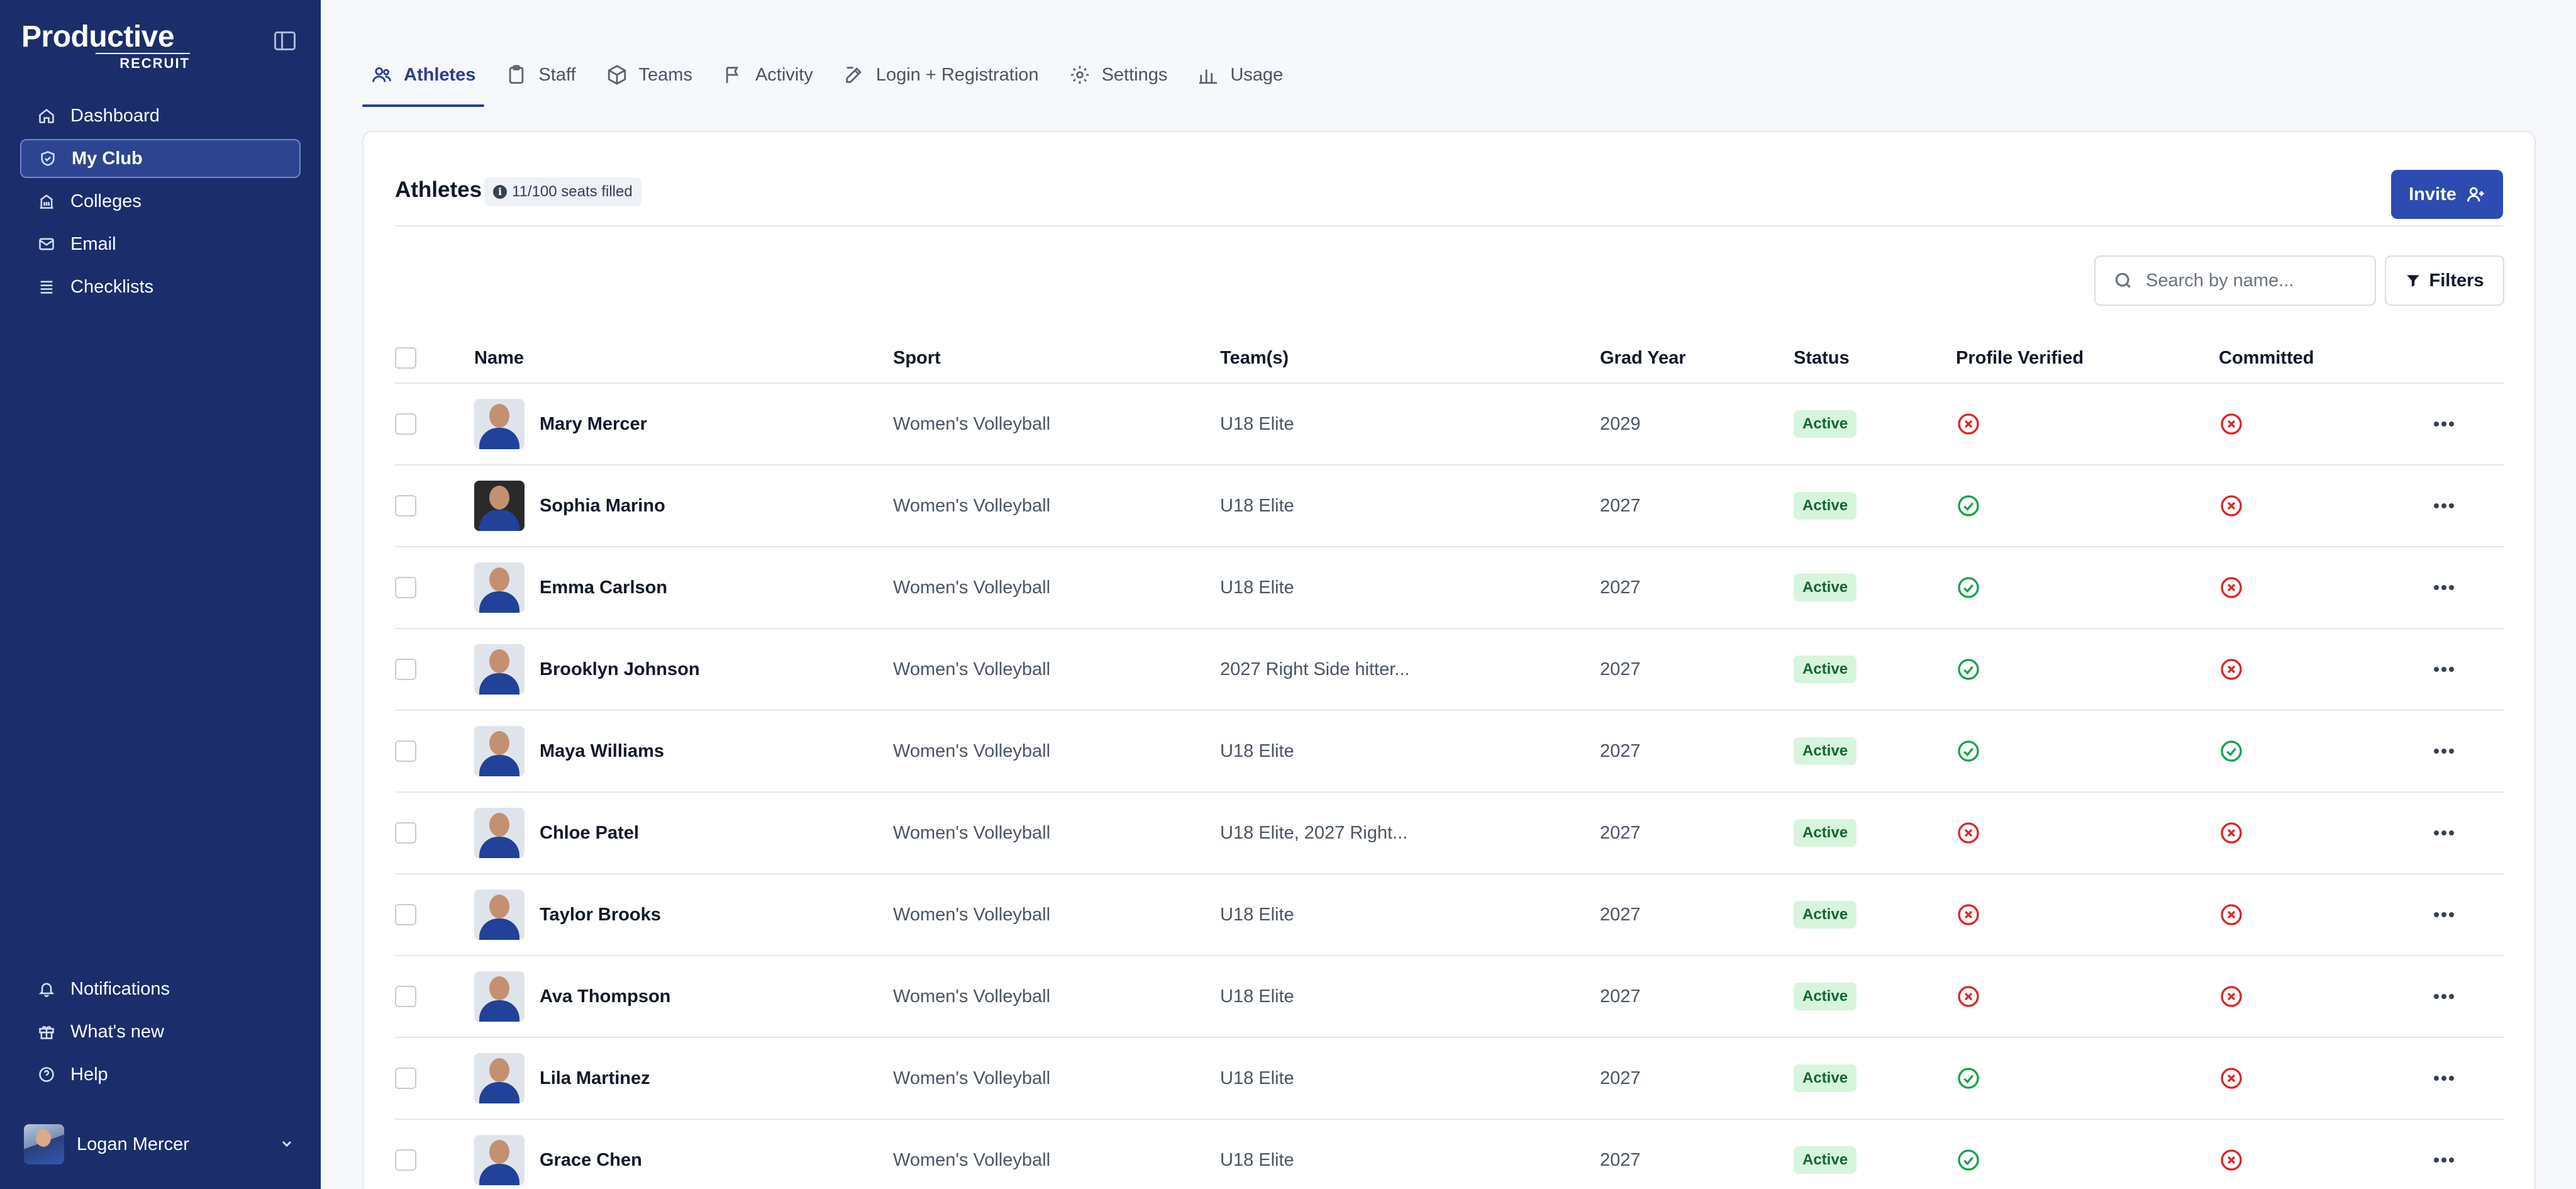 Image resolution: width=2576 pixels, height=1189 pixels. Describe the element at coordinates (600, 915) in the screenshot. I see `athlete-name: Taylor Brooks` at that location.